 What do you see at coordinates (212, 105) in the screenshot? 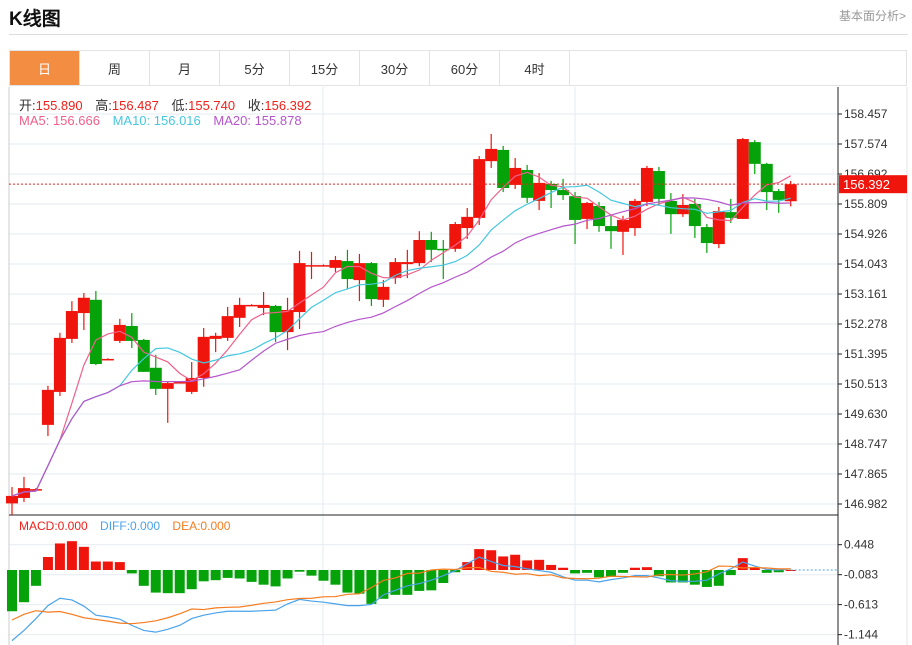
I see `low-value: 155.740` at bounding box center [212, 105].